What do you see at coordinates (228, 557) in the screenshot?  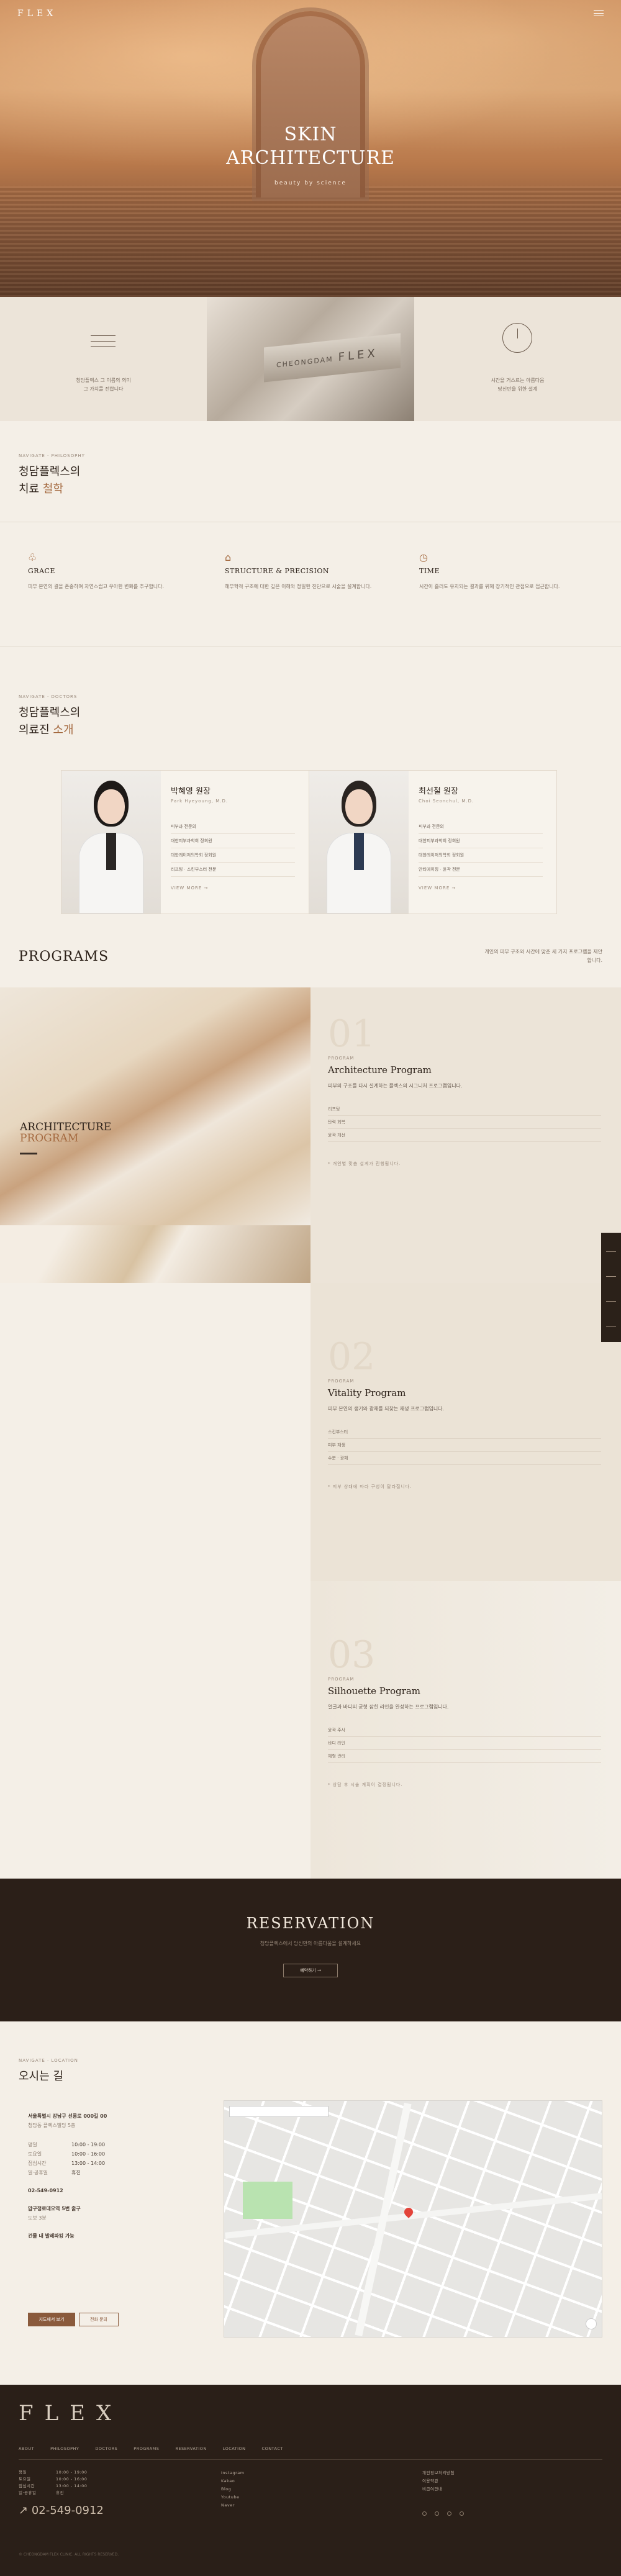 I see `structure-icon: ⌂` at bounding box center [228, 557].